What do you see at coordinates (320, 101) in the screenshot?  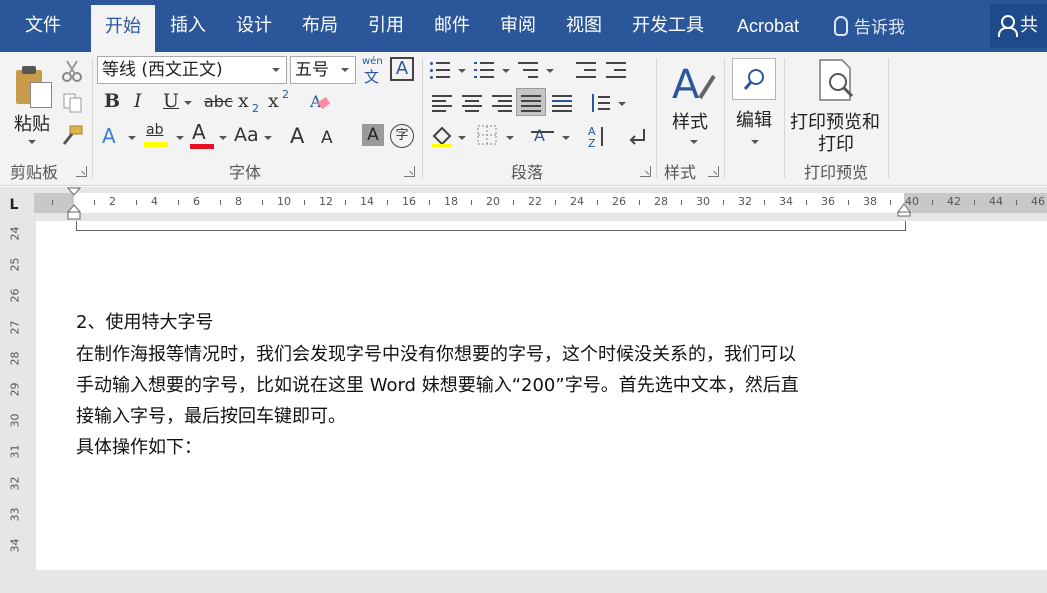 I see `clear-formatting-icon: A` at bounding box center [320, 101].